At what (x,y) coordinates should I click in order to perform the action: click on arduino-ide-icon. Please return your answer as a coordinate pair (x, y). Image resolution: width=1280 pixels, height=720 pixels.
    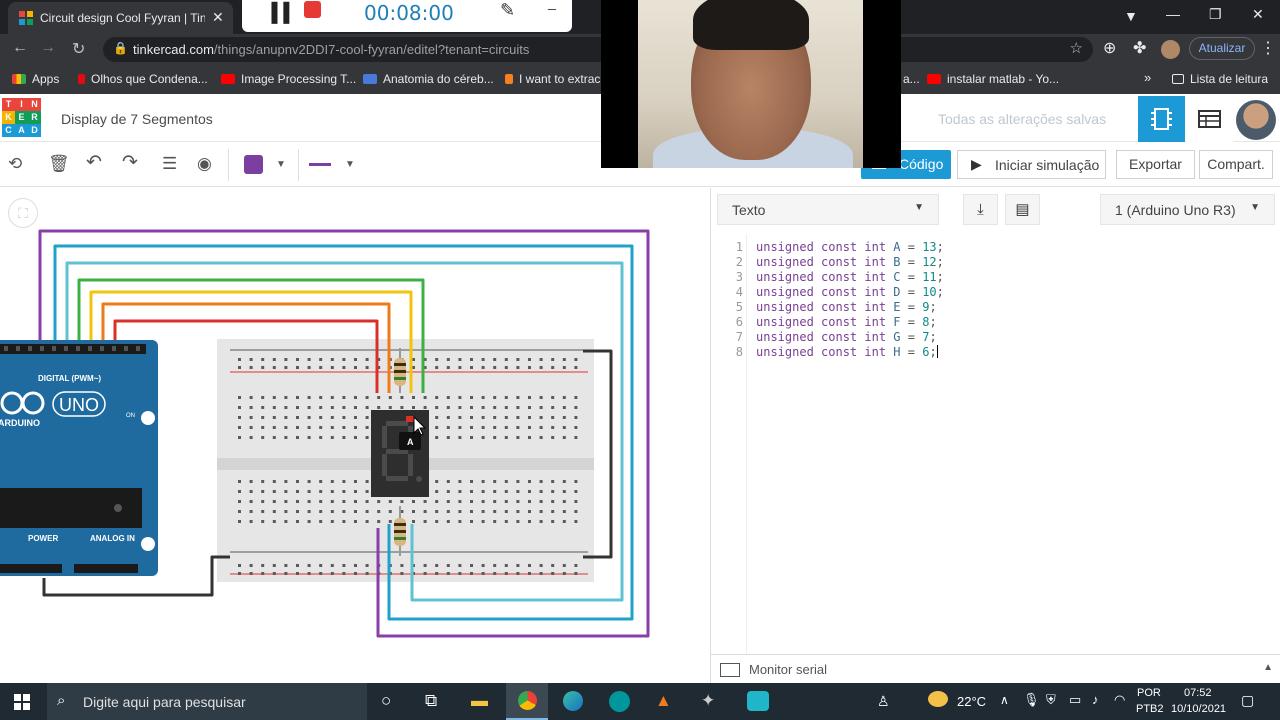
    Looking at the image, I should click on (619, 701).